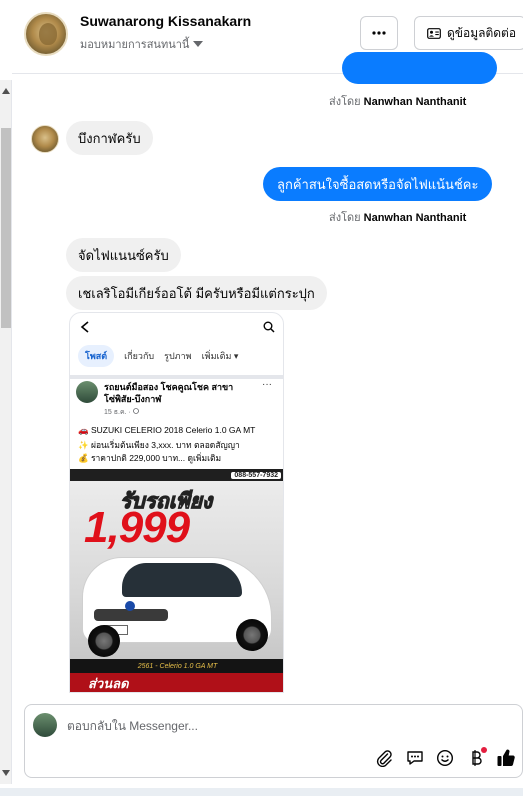 Image resolution: width=523 pixels, height=796 pixels. Describe the element at coordinates (176, 327) in the screenshot. I see `shared-image-toolbar` at that location.